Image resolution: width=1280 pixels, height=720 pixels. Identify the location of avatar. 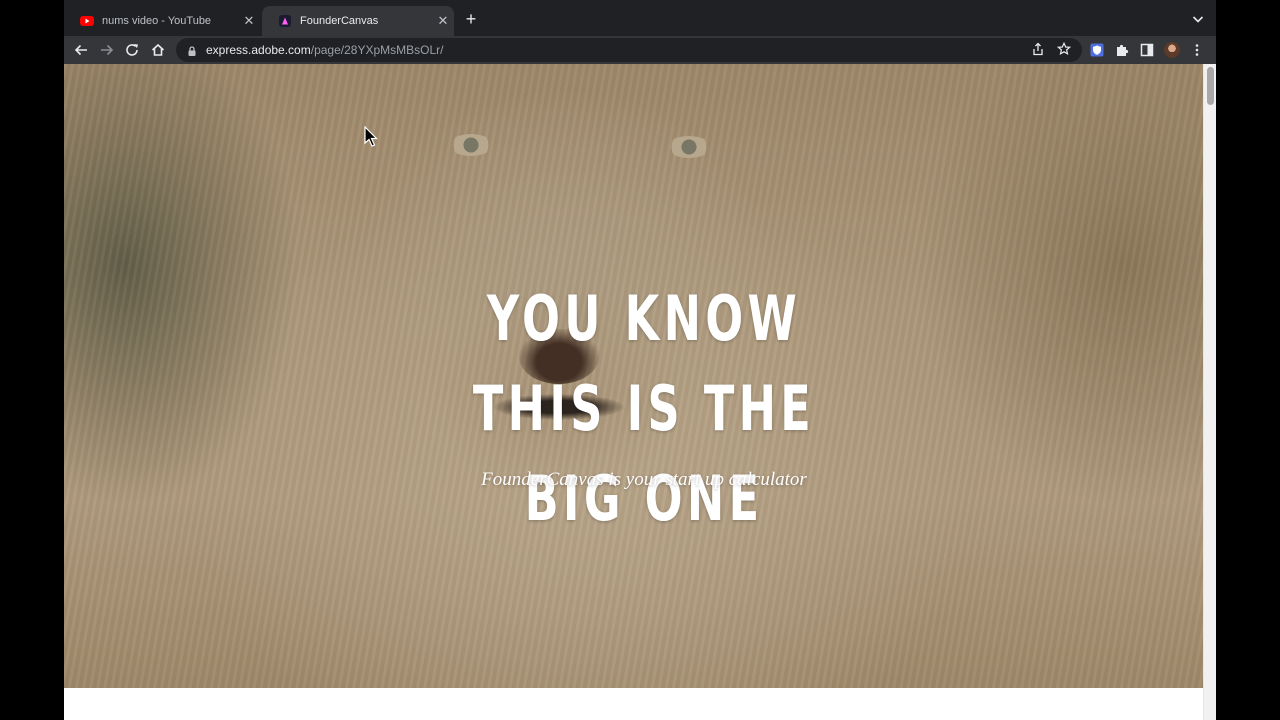
(1172, 50).